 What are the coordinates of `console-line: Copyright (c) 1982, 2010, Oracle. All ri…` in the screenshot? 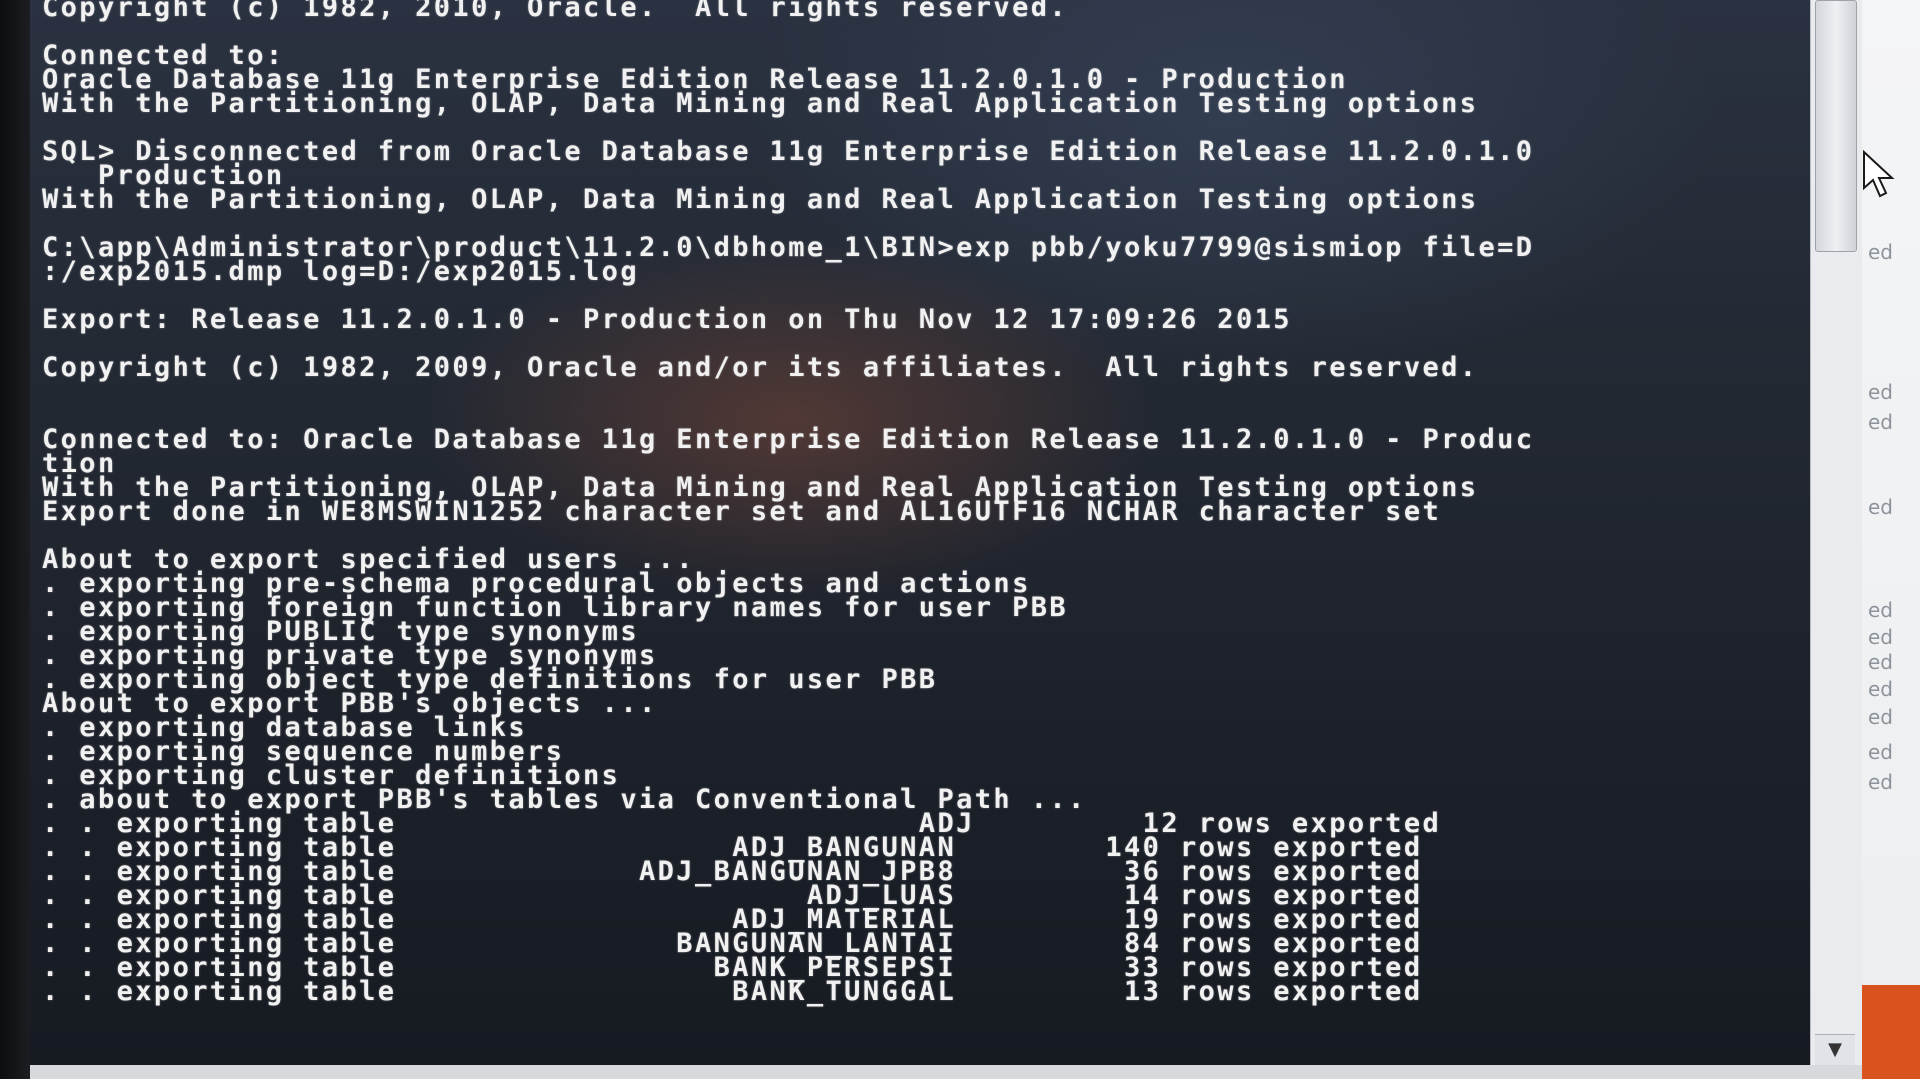 It's located at (555, 11).